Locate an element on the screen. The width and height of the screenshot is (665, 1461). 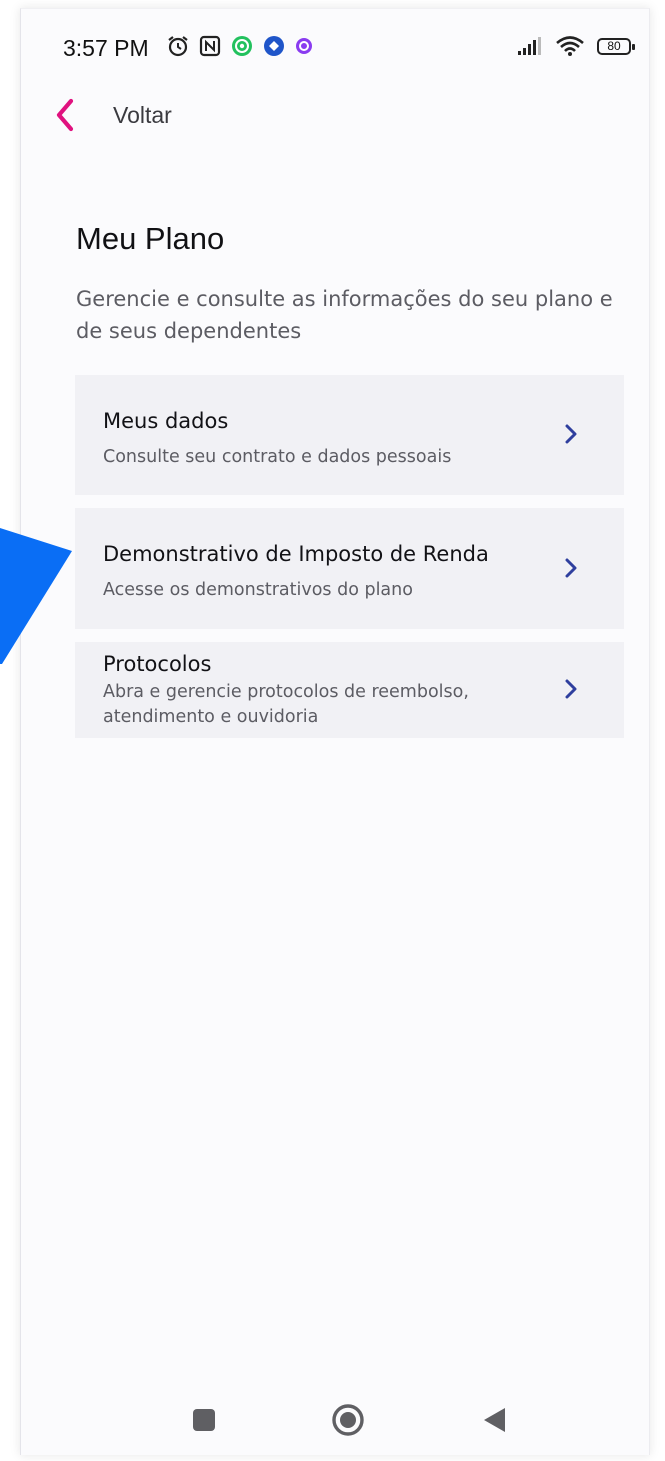
whatsapp-icon is located at coordinates (242, 46).